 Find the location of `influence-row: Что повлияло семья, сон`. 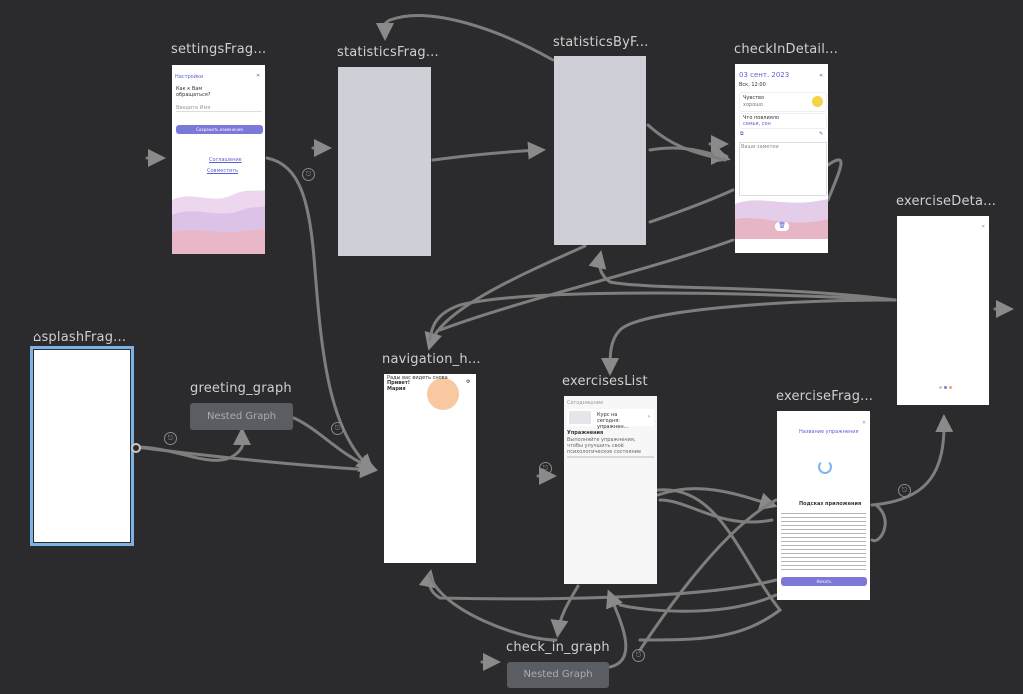

influence-row: Что повлияло семья, сон is located at coordinates (783, 121).